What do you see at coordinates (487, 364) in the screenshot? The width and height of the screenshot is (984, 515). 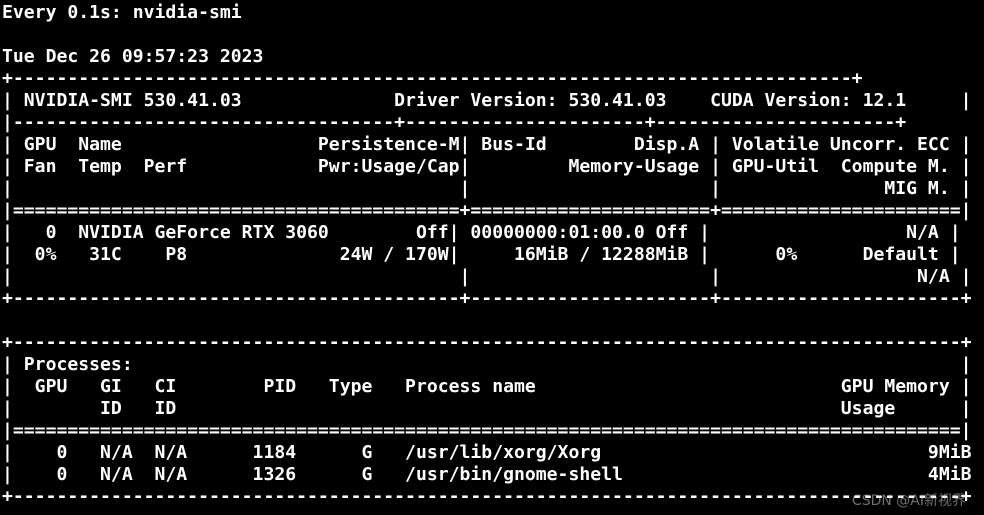 I see `process-title-row: | Processes: |` at bounding box center [487, 364].